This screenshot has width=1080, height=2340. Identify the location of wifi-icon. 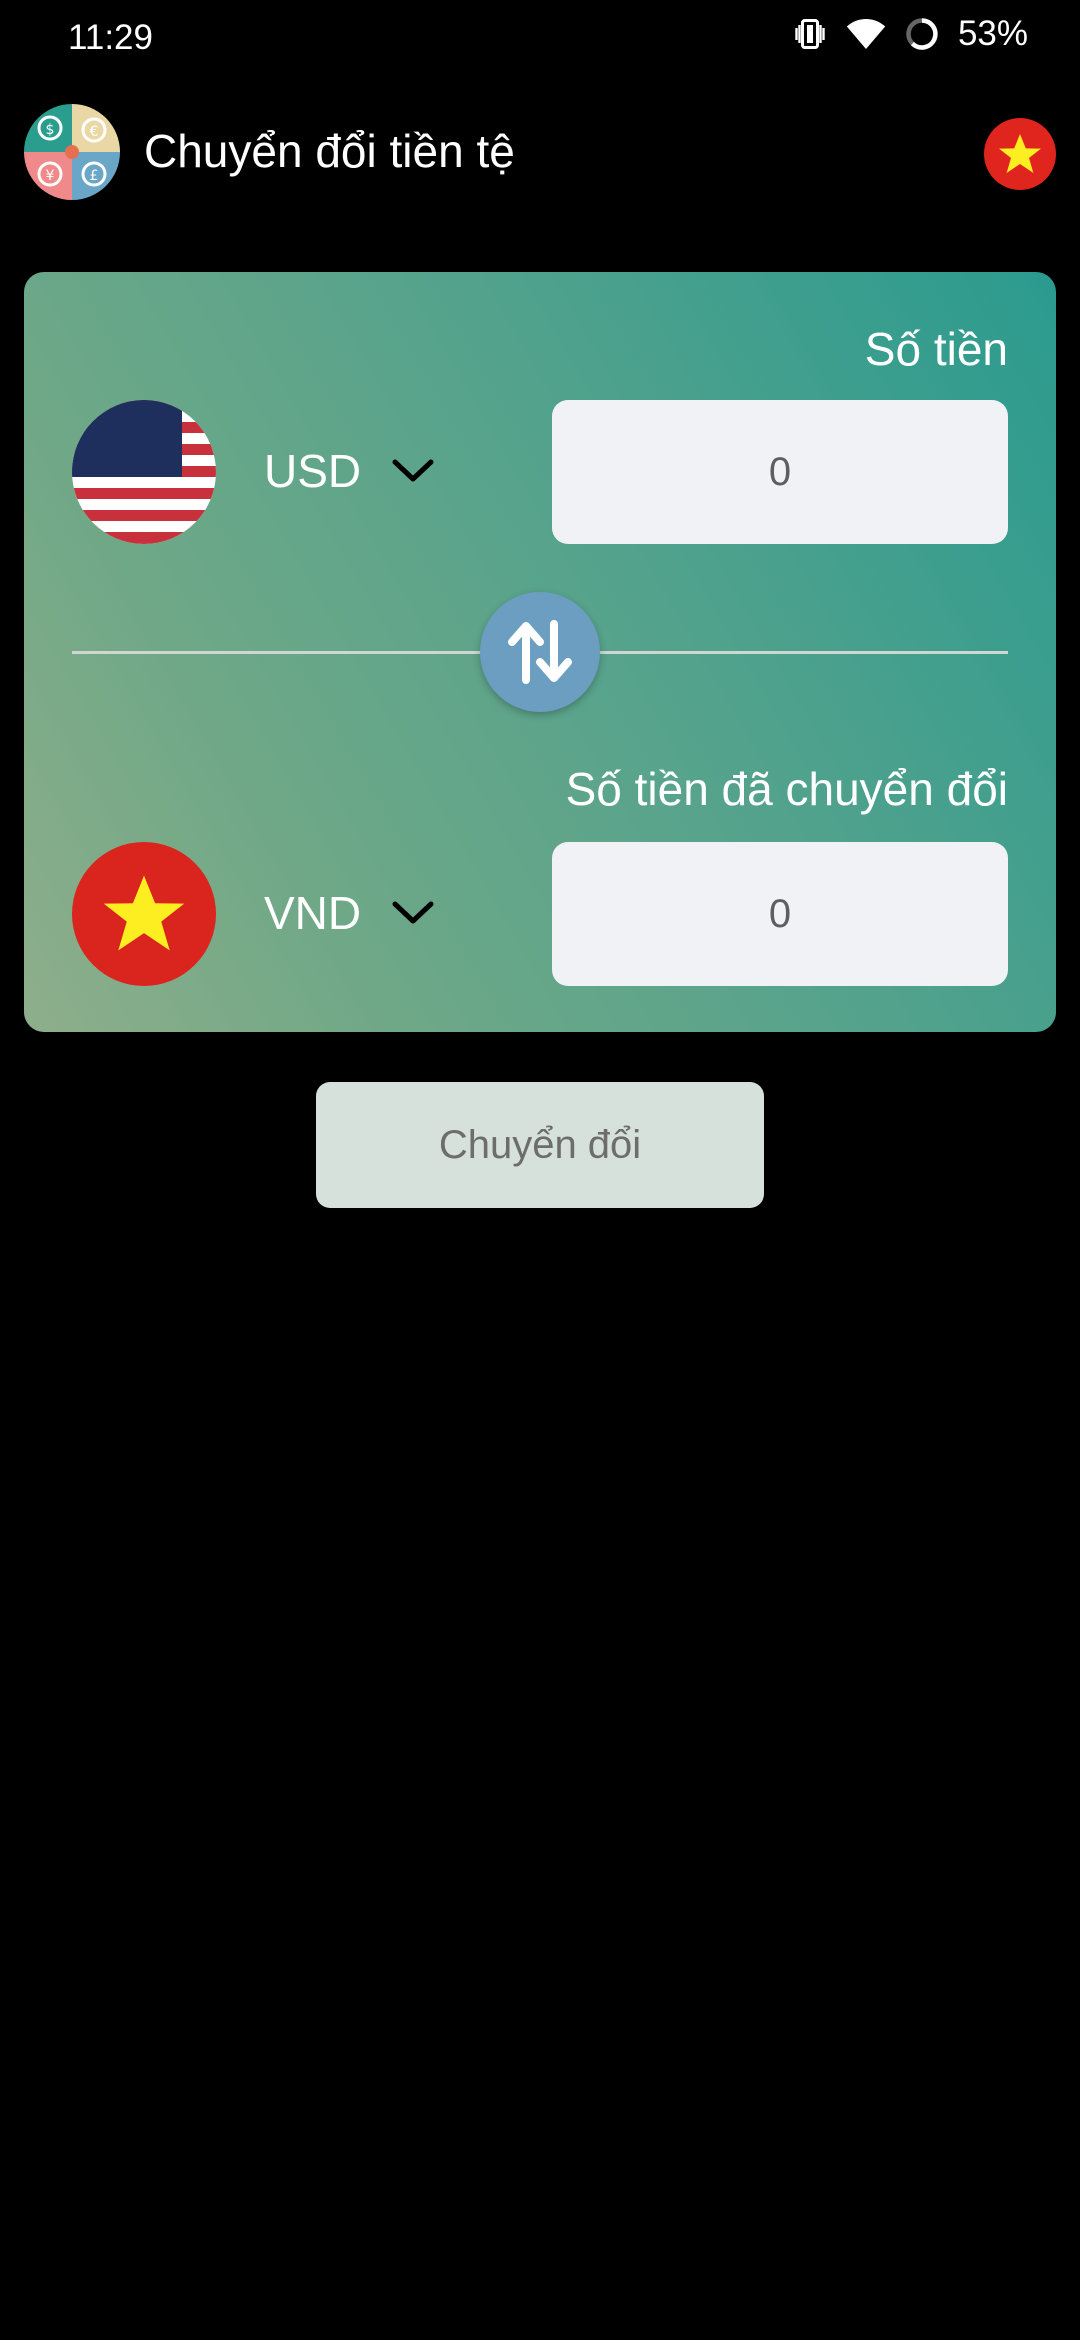
(866, 34).